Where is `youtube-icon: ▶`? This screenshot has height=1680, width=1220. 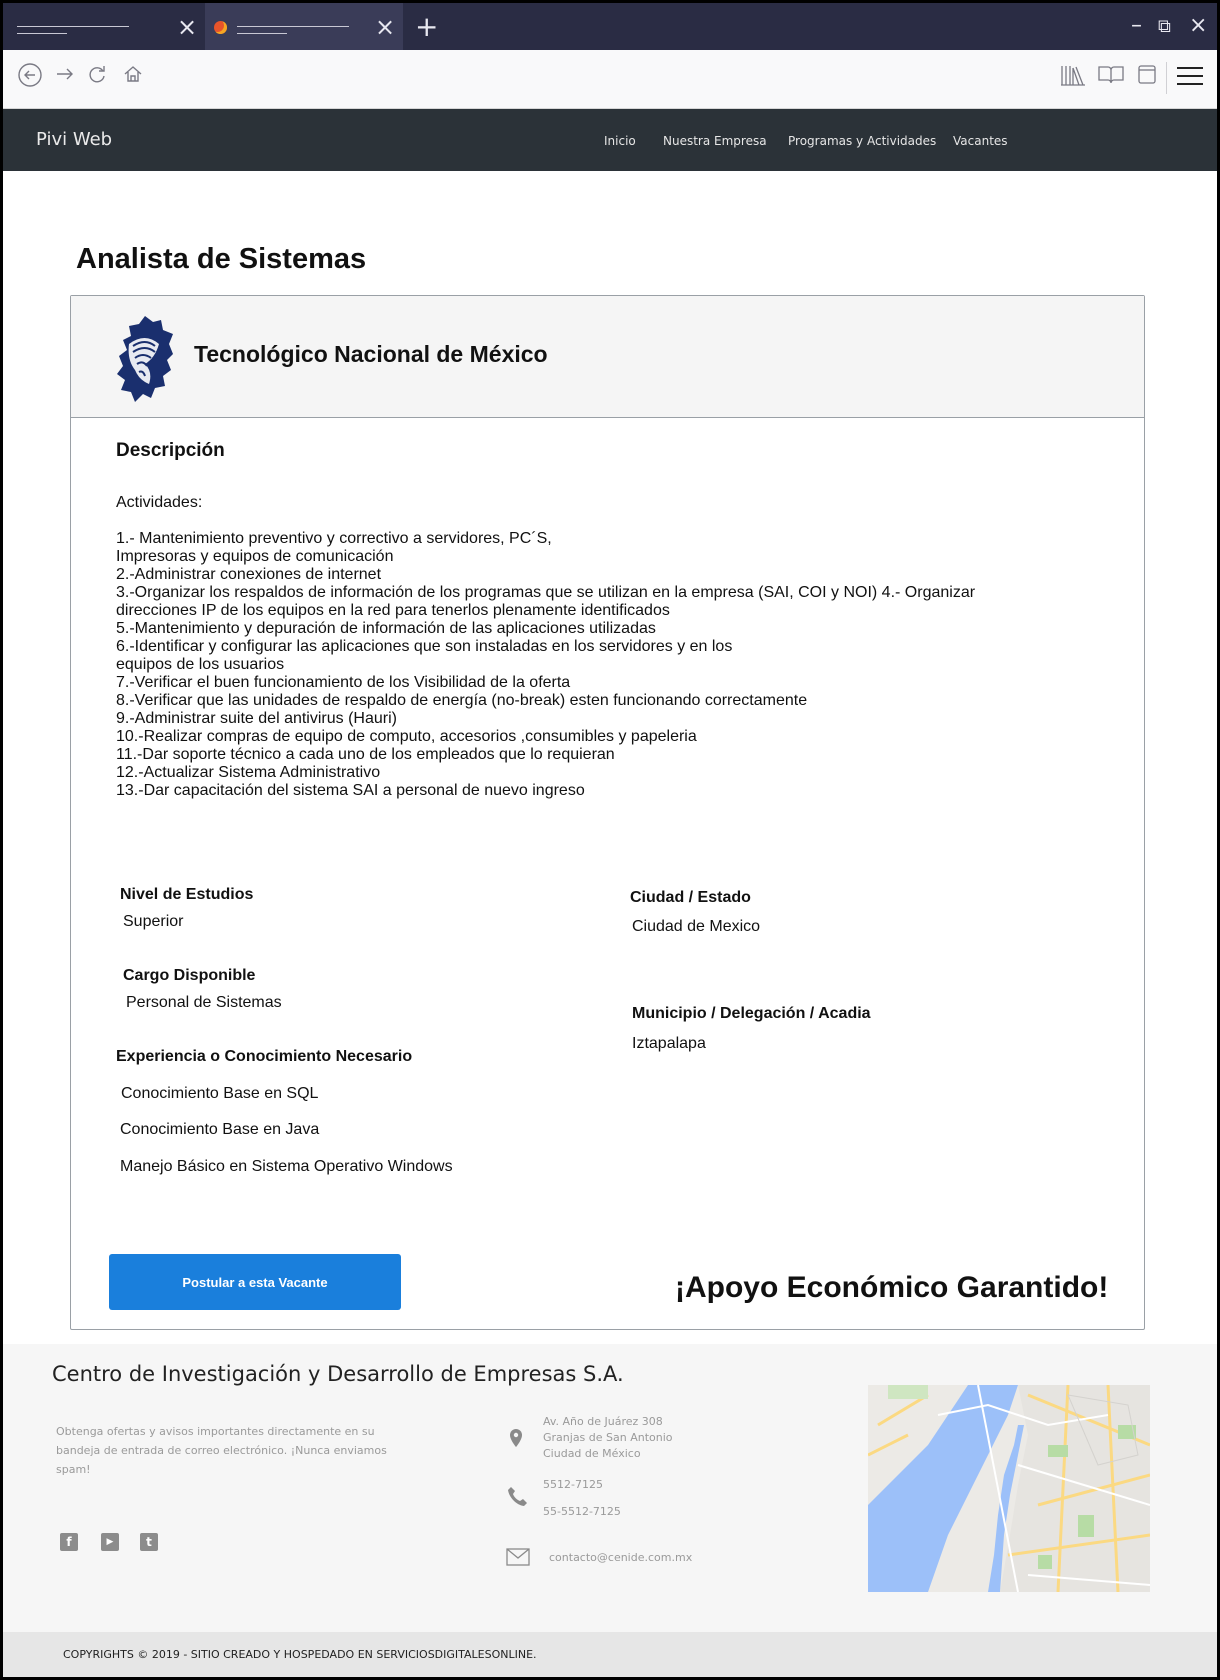 youtube-icon: ▶ is located at coordinates (110, 1542).